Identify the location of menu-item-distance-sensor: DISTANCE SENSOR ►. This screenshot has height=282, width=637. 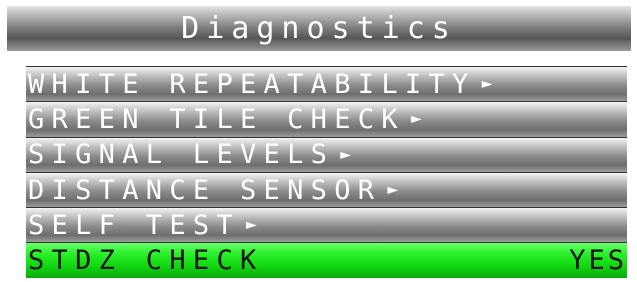
(326, 189).